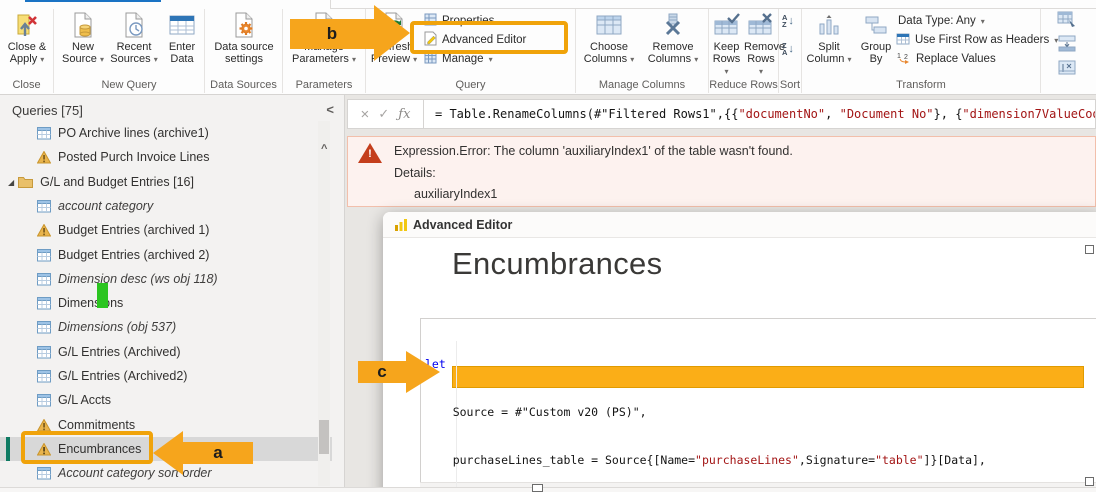 This screenshot has width=1096, height=492. What do you see at coordinates (921, 85) in the screenshot?
I see `group-label-transform: Transform` at bounding box center [921, 85].